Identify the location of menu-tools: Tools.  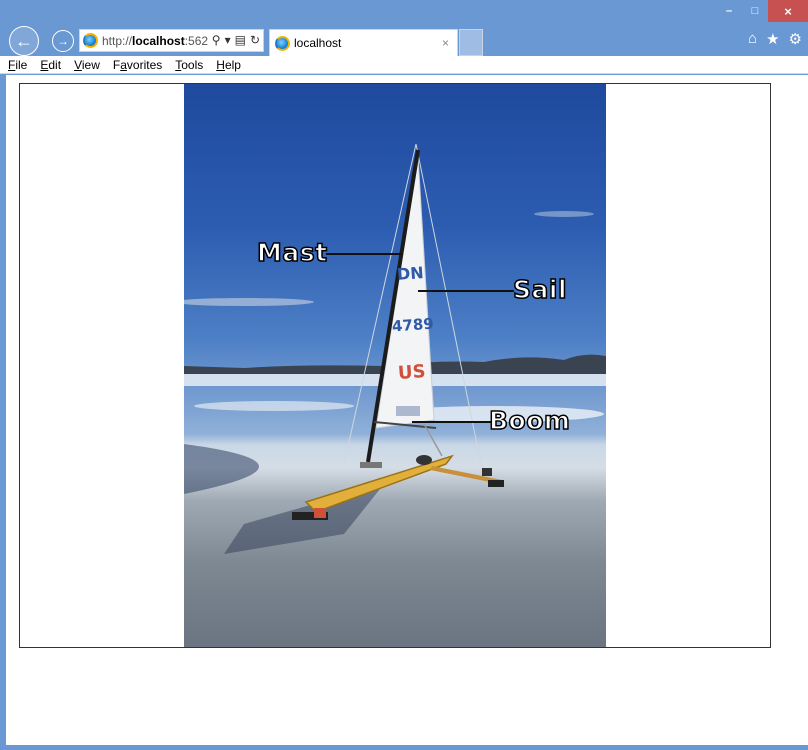
(189, 65).